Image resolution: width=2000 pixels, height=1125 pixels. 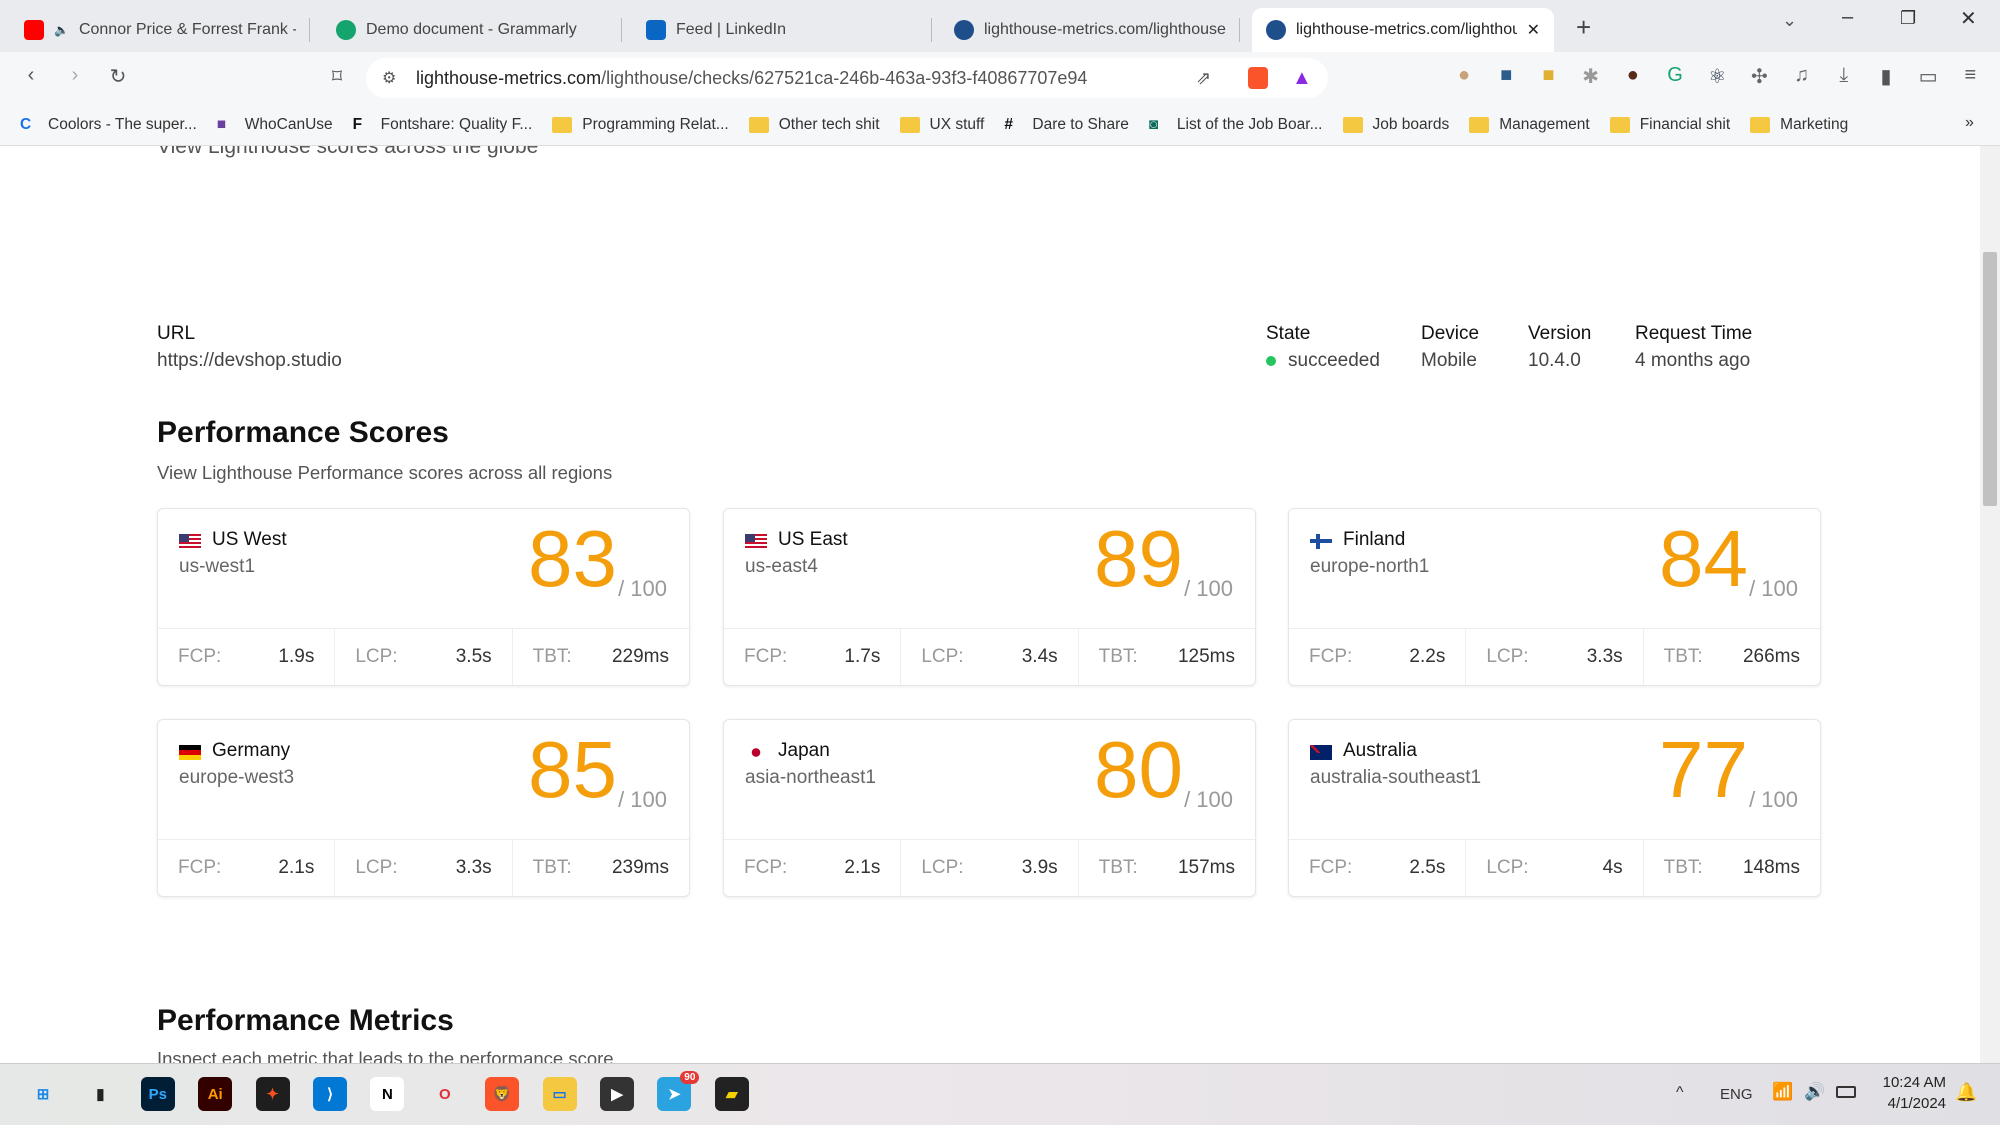 What do you see at coordinates (1583, 27) in the screenshot?
I see `new-tab-button: +` at bounding box center [1583, 27].